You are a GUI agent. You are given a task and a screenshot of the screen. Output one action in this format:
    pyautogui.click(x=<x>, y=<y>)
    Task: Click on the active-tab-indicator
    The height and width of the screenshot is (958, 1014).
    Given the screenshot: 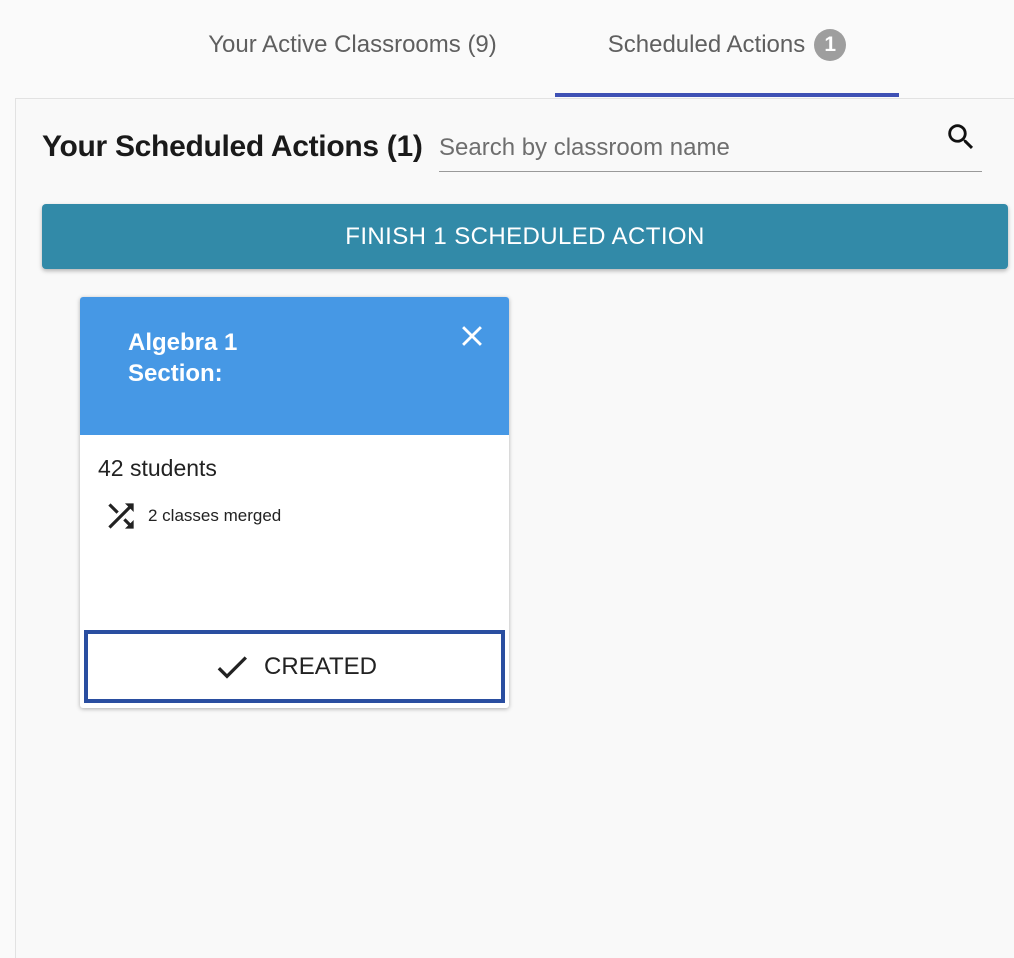 What is the action you would take?
    pyautogui.click(x=727, y=95)
    